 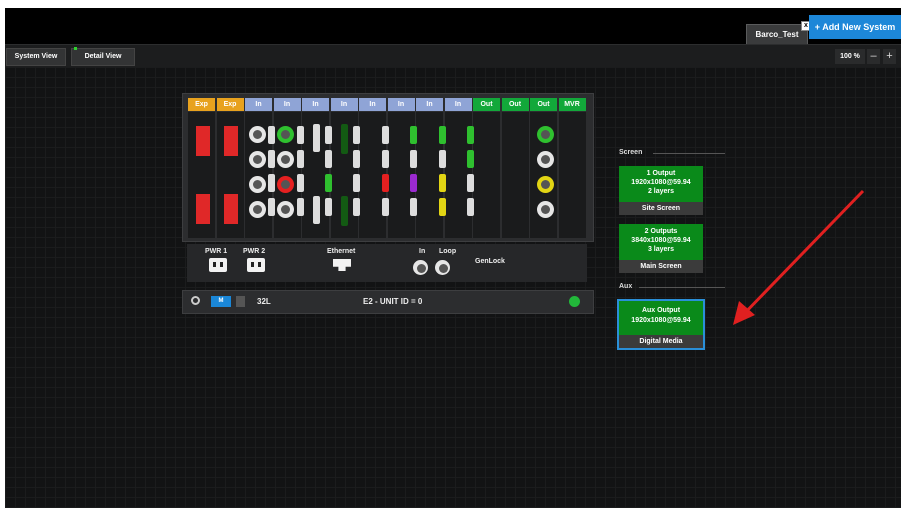 What do you see at coordinates (778, 33) in the screenshot?
I see `system-tab: Barco_Test x` at bounding box center [778, 33].